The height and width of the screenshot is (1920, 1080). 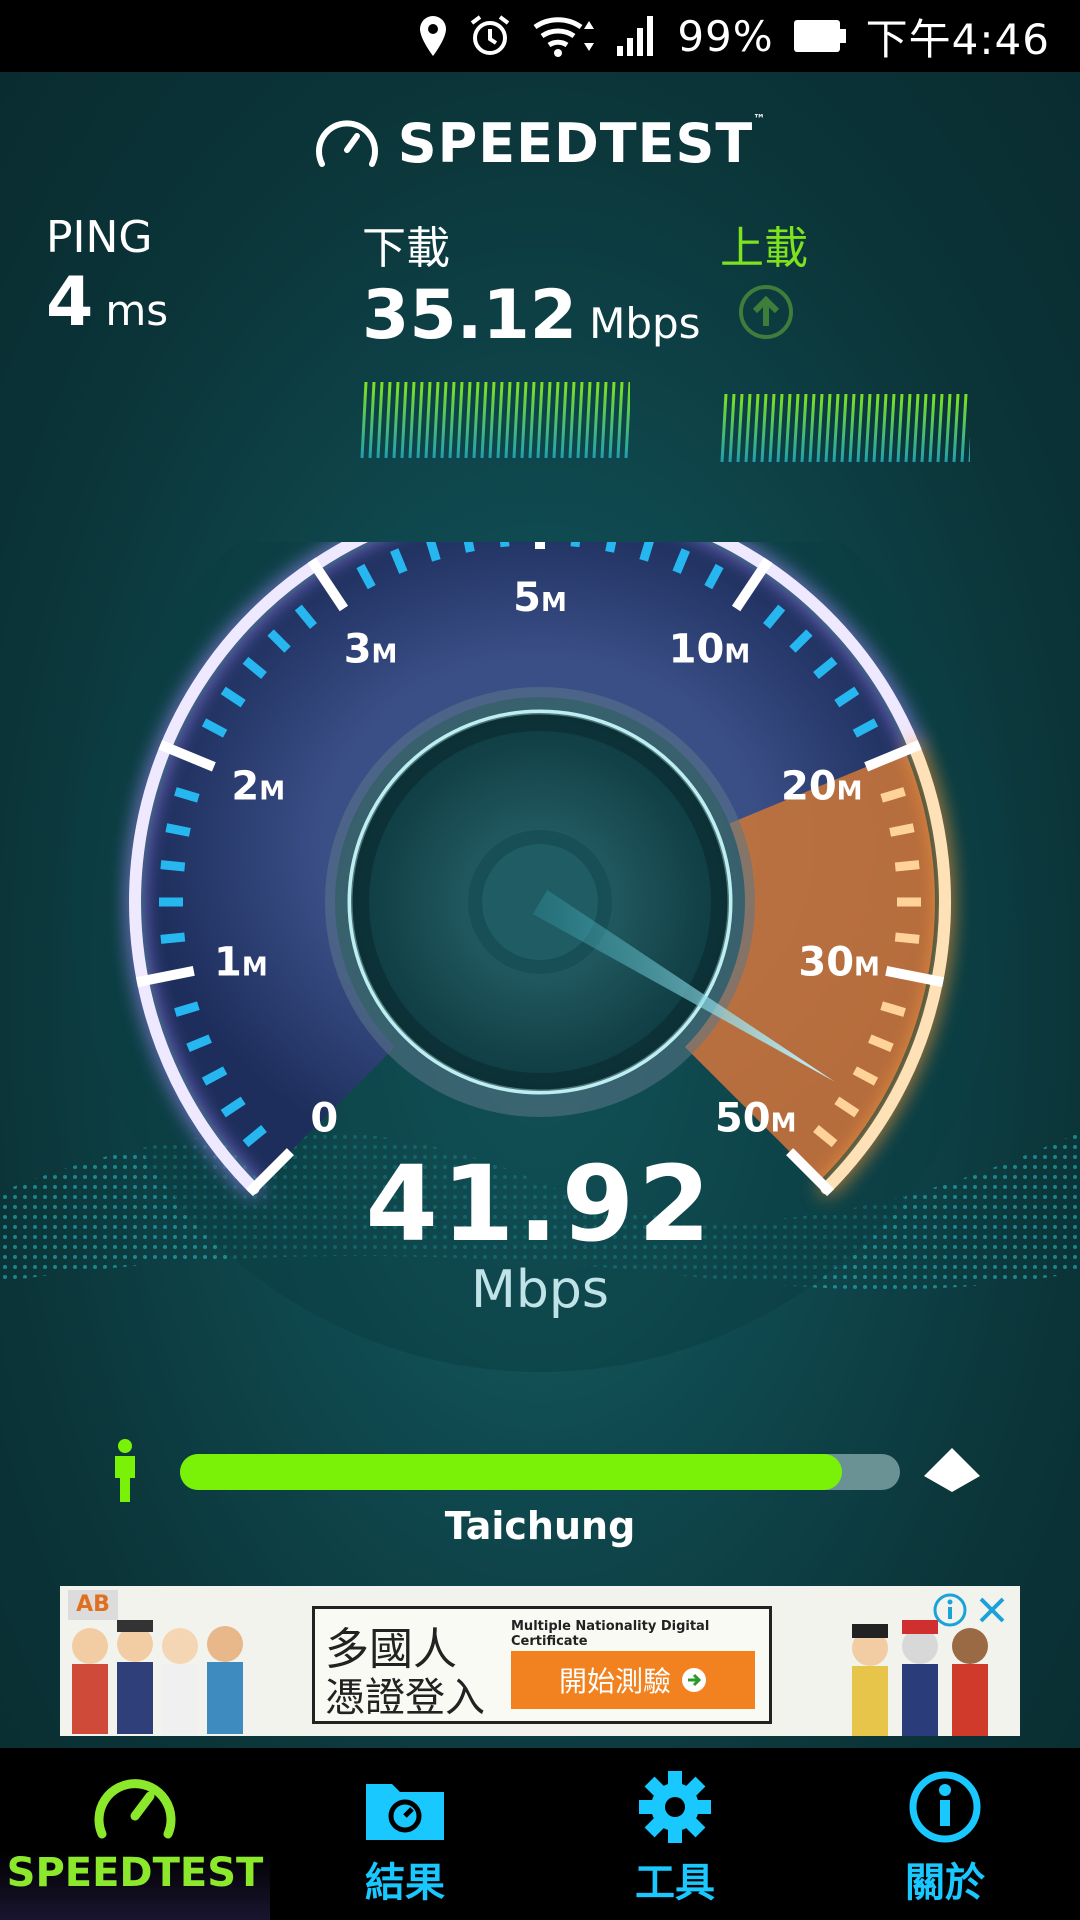 What do you see at coordinates (405, 1812) in the screenshot?
I see `folder-icon` at bounding box center [405, 1812].